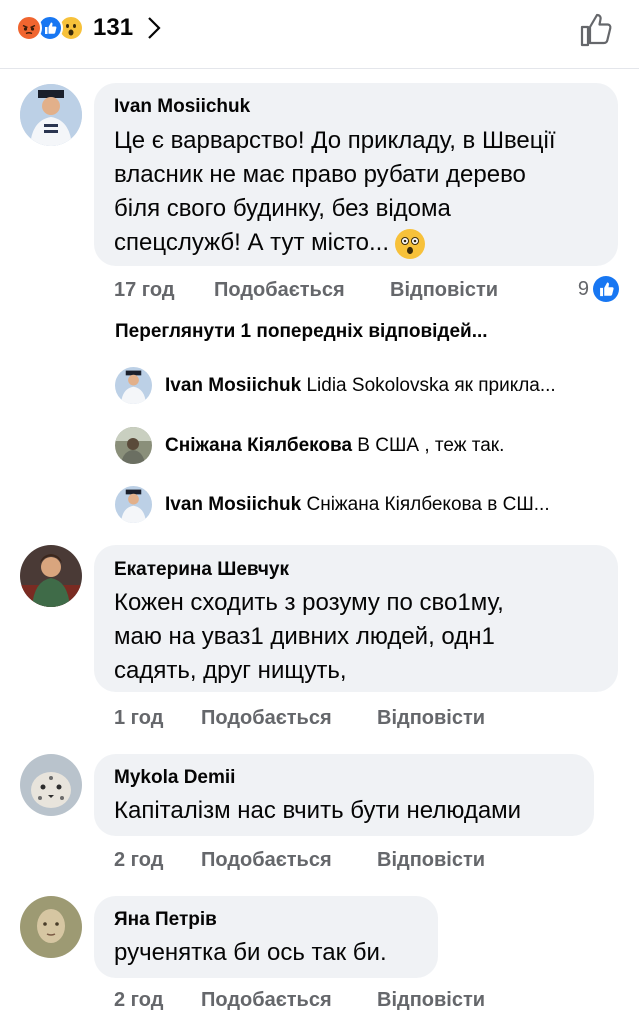  Describe the element at coordinates (165, 920) in the screenshot. I see `comment-author: Яна Петрів` at that location.